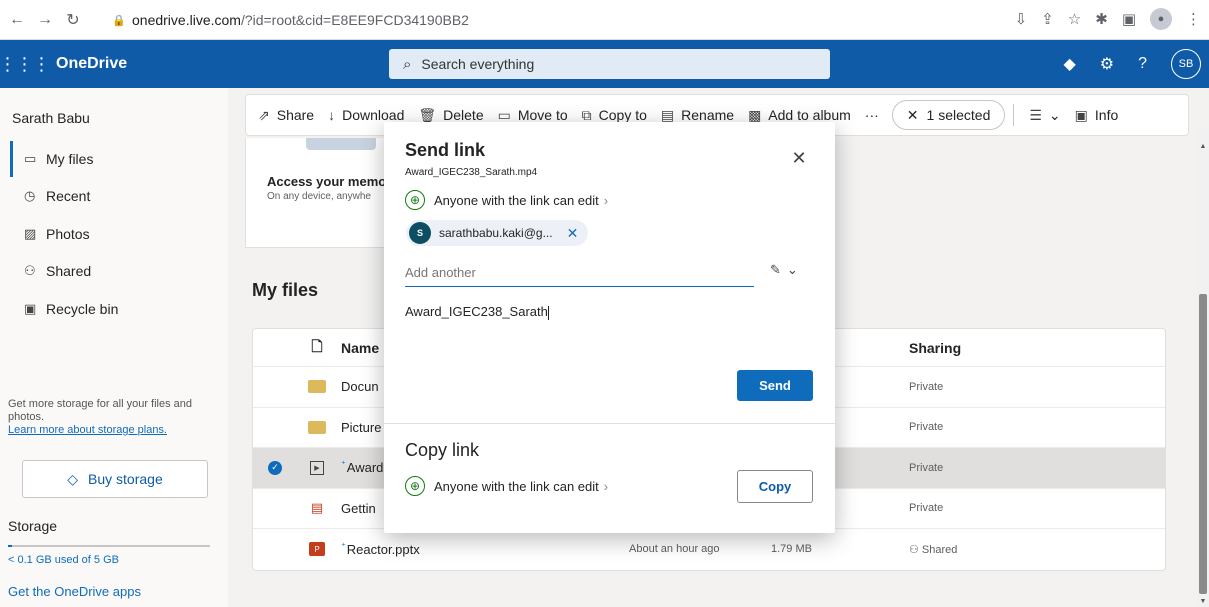 This screenshot has width=1209, height=607. I want to click on recipient-chip: S sarathbabu.kaki@g... ✕, so click(497, 233).